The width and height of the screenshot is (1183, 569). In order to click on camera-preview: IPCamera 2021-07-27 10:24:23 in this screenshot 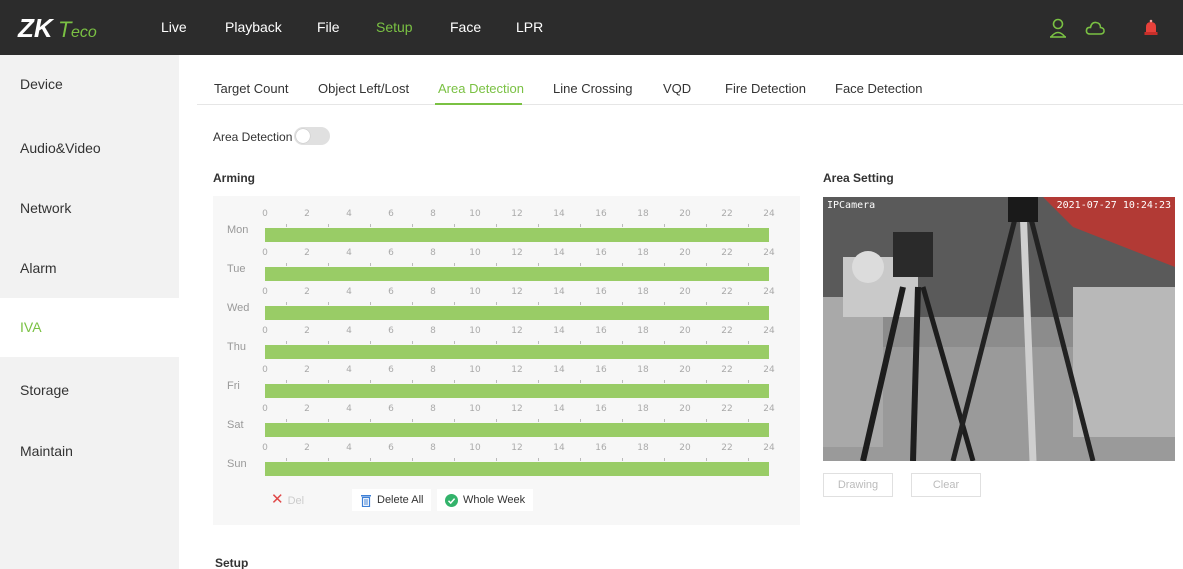, I will do `click(999, 329)`.